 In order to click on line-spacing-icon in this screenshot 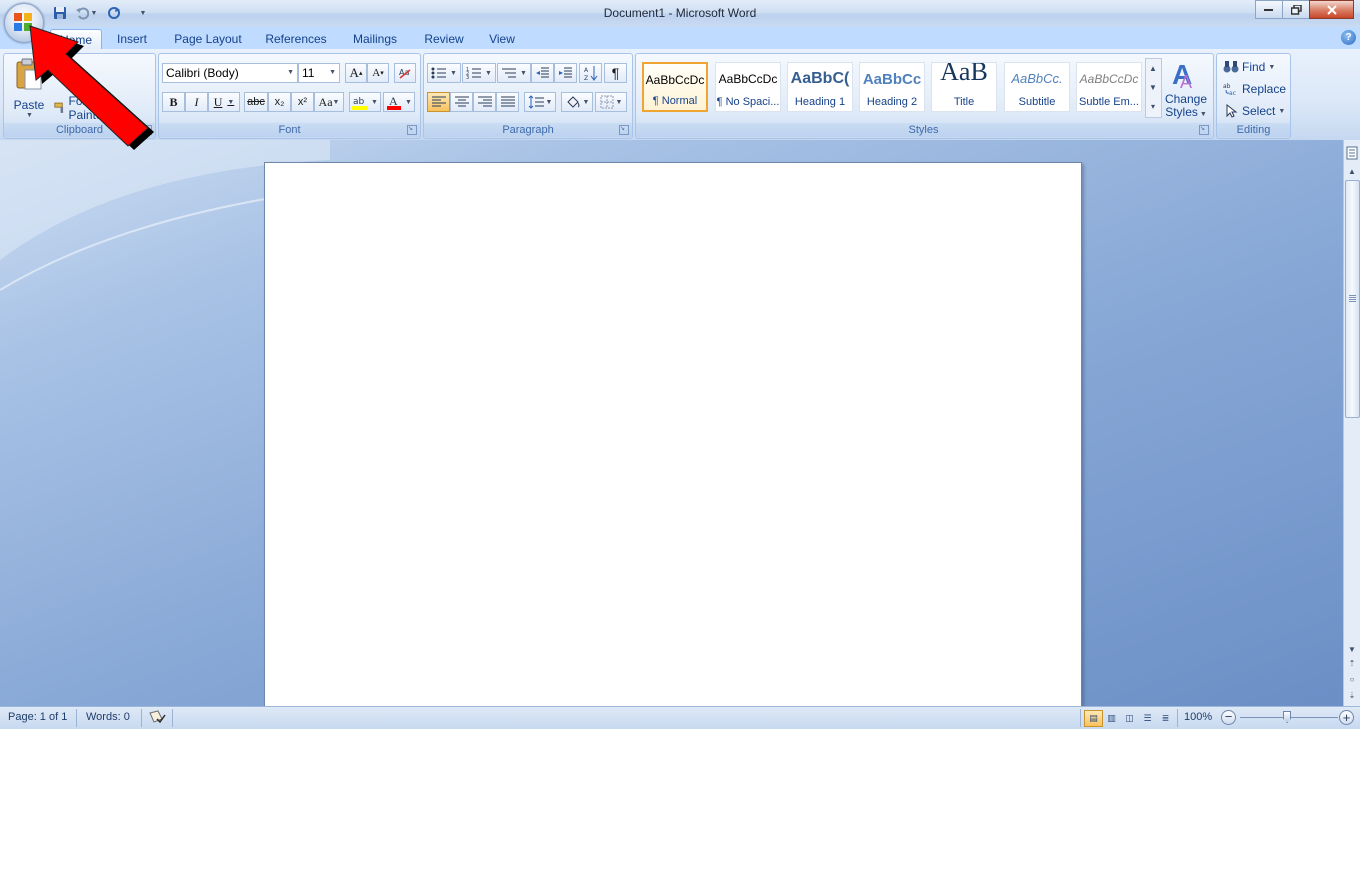, I will do `click(536, 102)`.